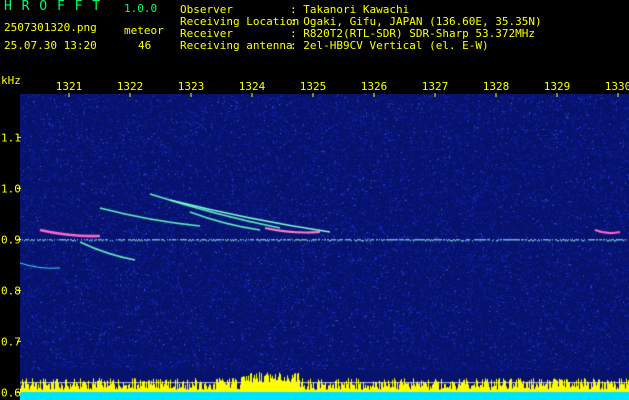 The image size is (629, 400). What do you see at coordinates (145, 45) in the screenshot?
I see `count-value: 46` at bounding box center [145, 45].